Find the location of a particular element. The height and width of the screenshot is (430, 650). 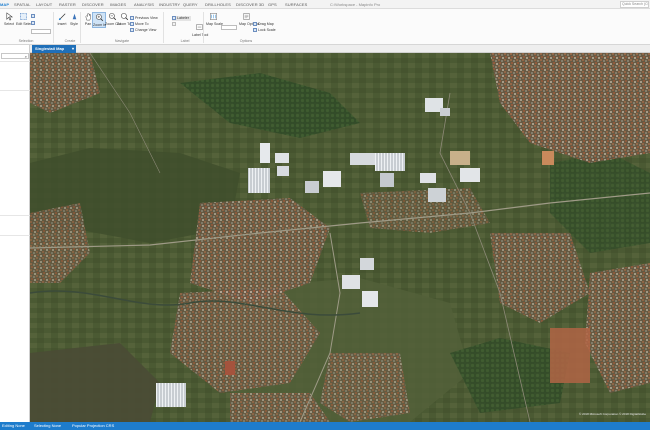

tab-layout: LAYOUT is located at coordinates (44, 4).